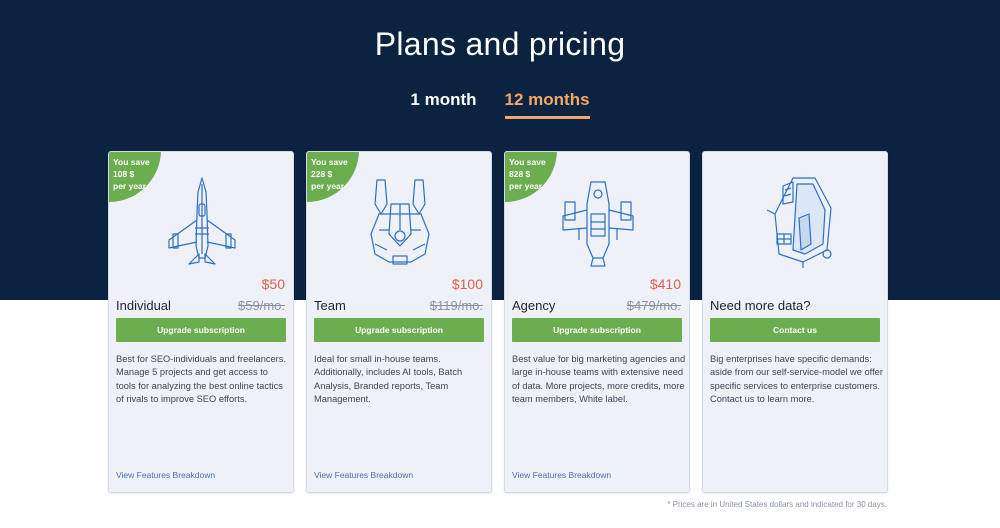 This screenshot has width=1000, height=528. Describe the element at coordinates (534, 305) in the screenshot. I see `plan-name: Agency` at that location.